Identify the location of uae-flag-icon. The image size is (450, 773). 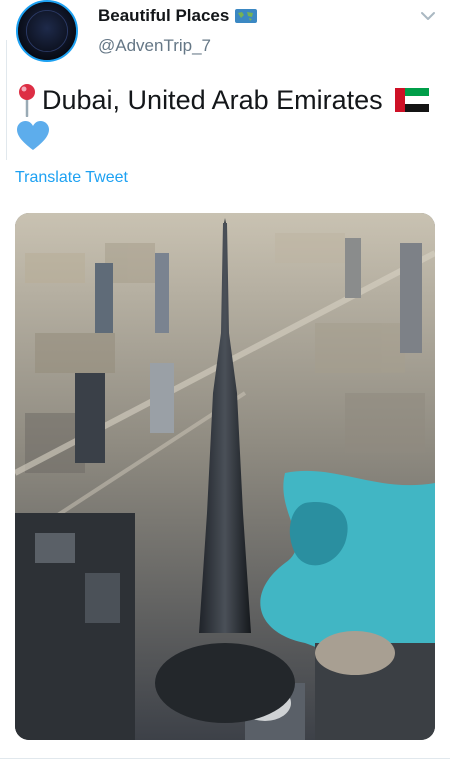
(411, 100).